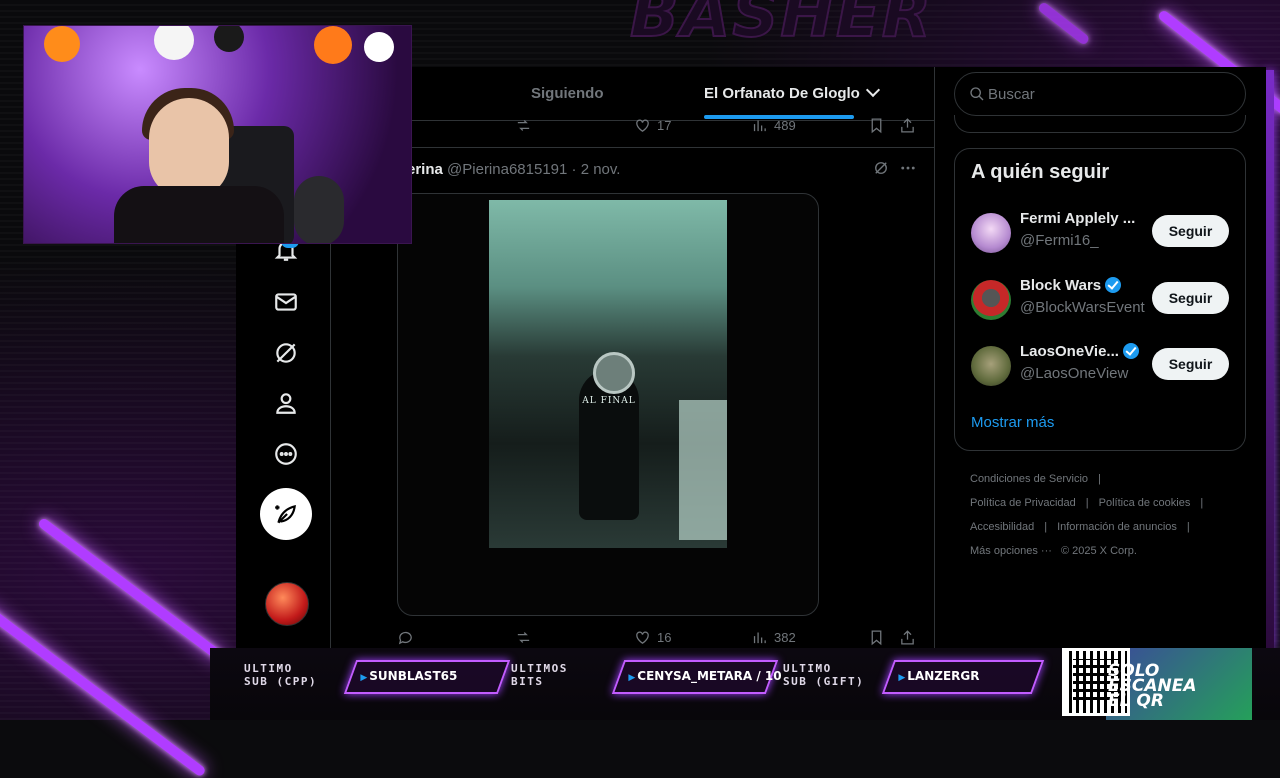  Describe the element at coordinates (807, 668) in the screenshot. I see `last-gift-label-line1: ULTIMO` at that location.